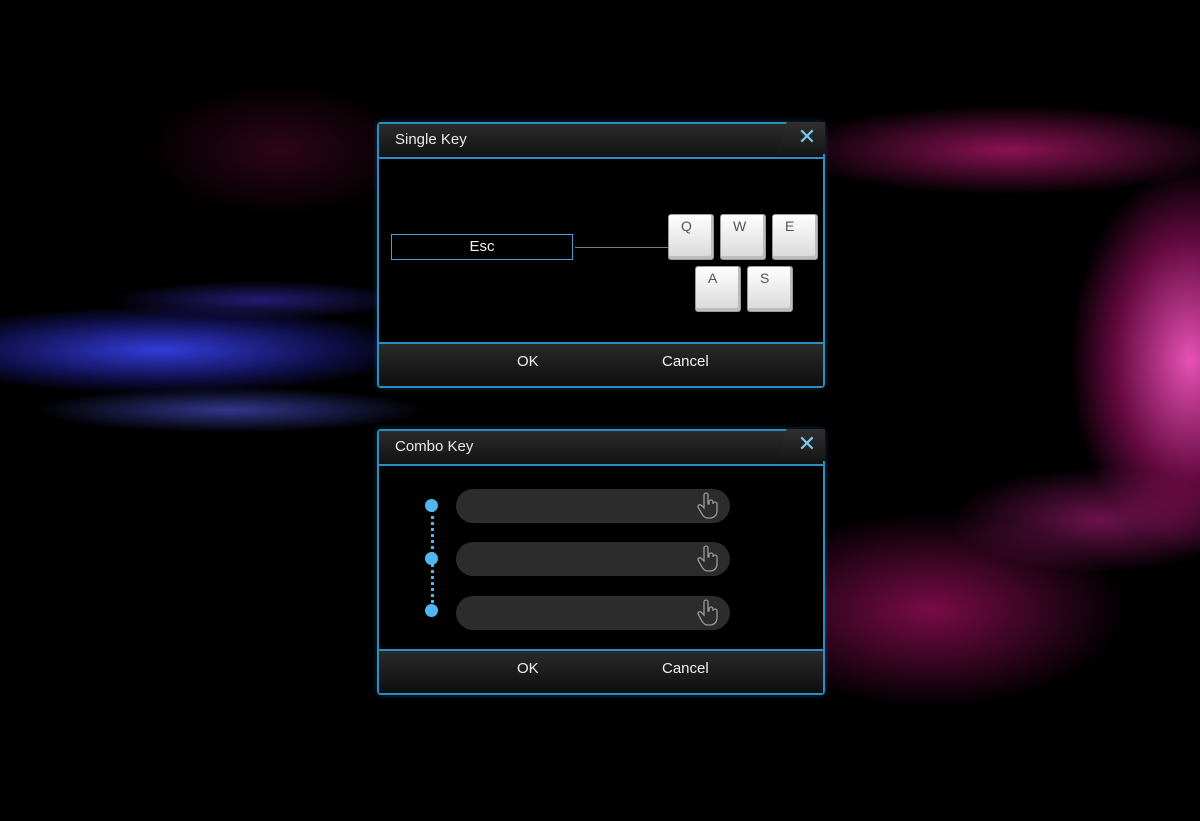 This screenshot has height=821, width=1200. Describe the element at coordinates (601, 255) in the screenshot. I see `single-key-dialog: Single Key ✕ Esc Q W E A S OK Cancel` at that location.